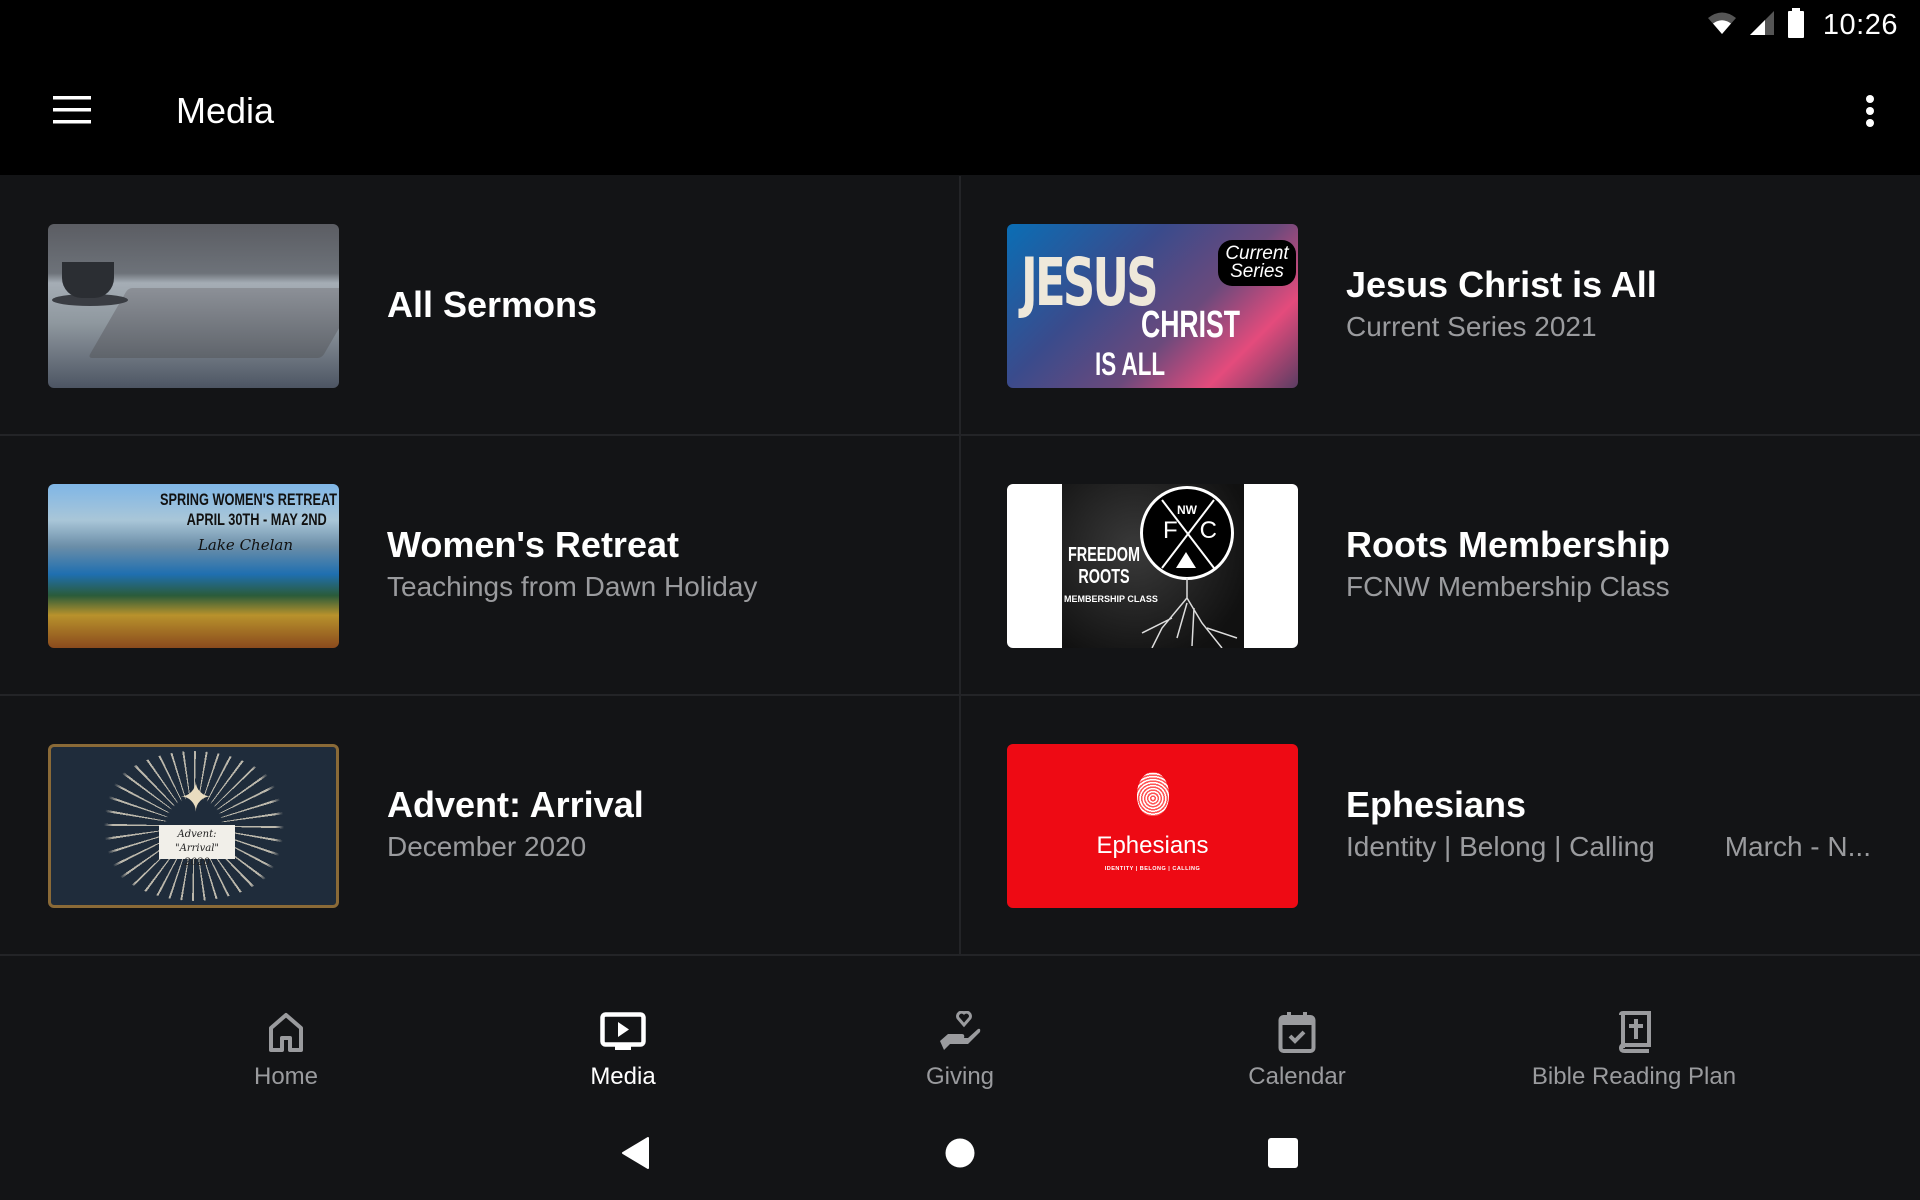  I want to click on media-item-text: Roots Membership FCNW Membership Class, so click(1508, 565).